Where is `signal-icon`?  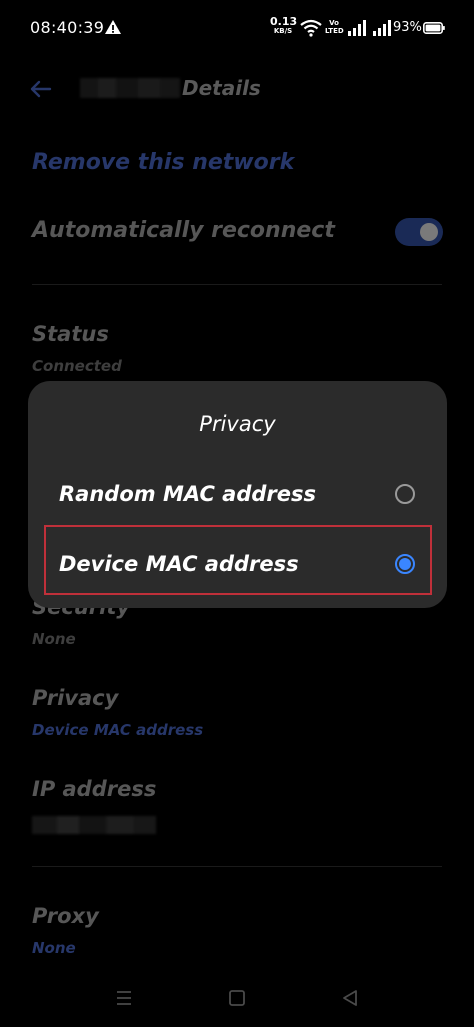 signal-icon is located at coordinates (357, 28).